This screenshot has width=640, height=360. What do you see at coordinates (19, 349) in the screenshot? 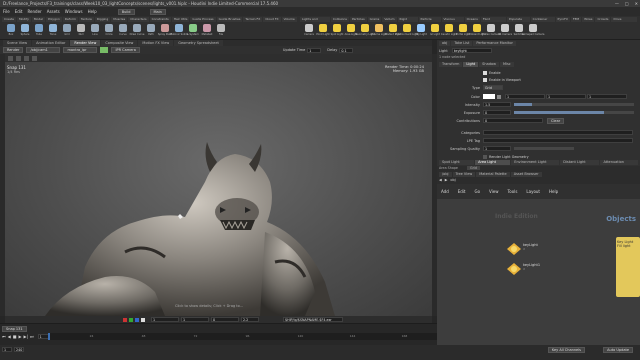
I see `frame-end-field: 240` at bounding box center [19, 349].